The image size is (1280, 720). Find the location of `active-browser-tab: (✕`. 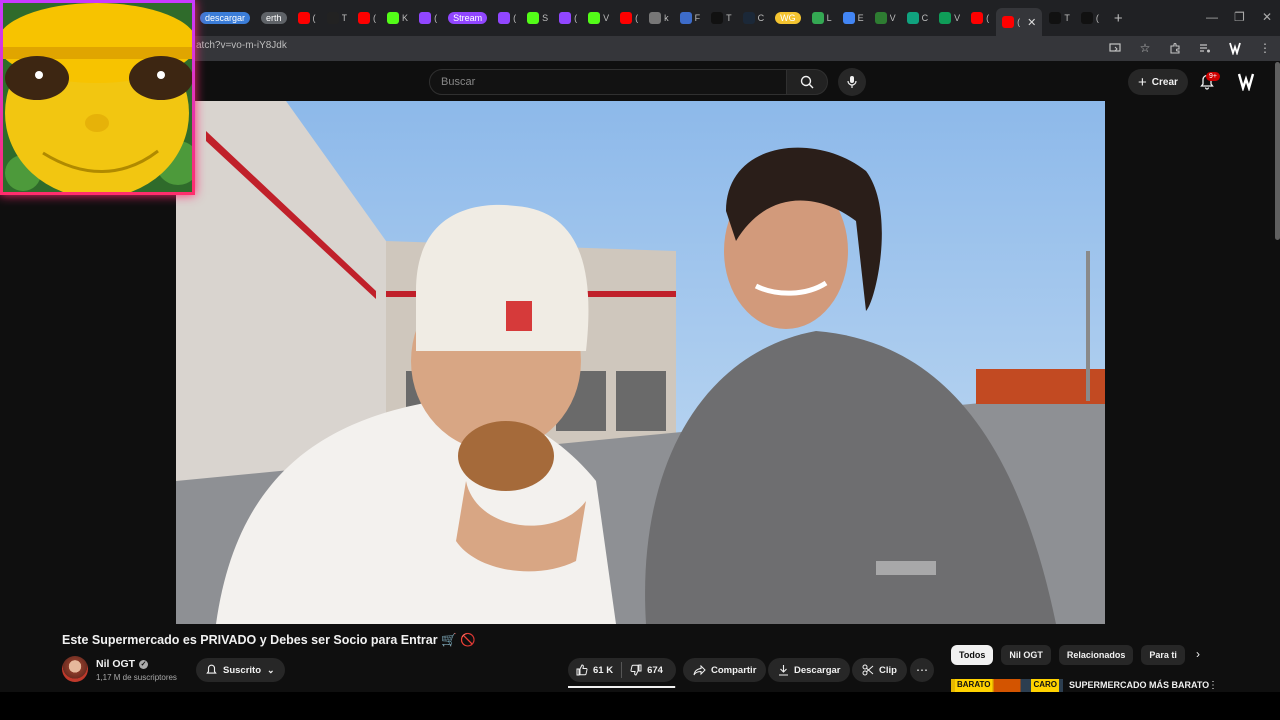

active-browser-tab: (✕ is located at coordinates (1019, 22).